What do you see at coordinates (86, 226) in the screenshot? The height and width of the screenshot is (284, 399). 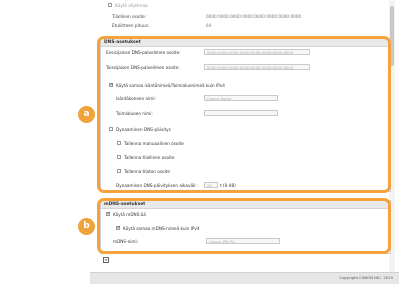 I see `callout-b-badge: b` at bounding box center [86, 226].